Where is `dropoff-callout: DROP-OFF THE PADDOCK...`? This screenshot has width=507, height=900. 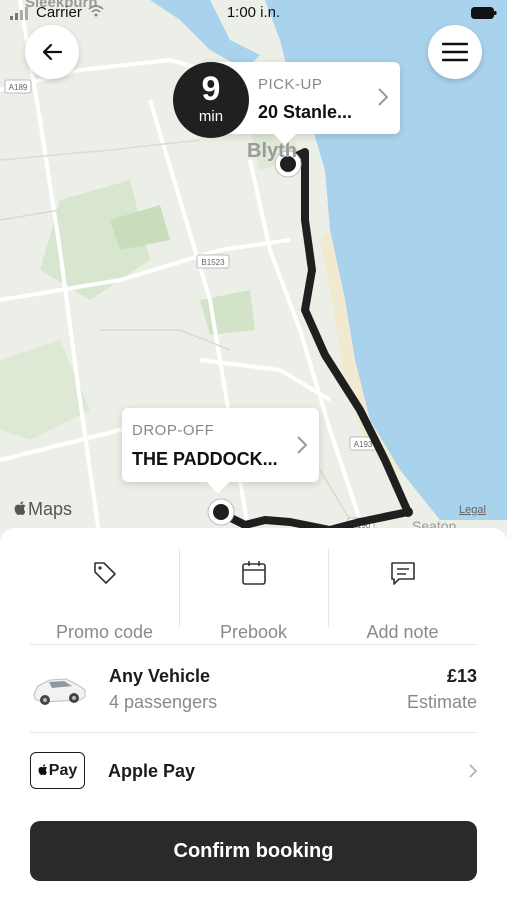
dropoff-callout: DROP-OFF THE PADDOCK... is located at coordinates (220, 451).